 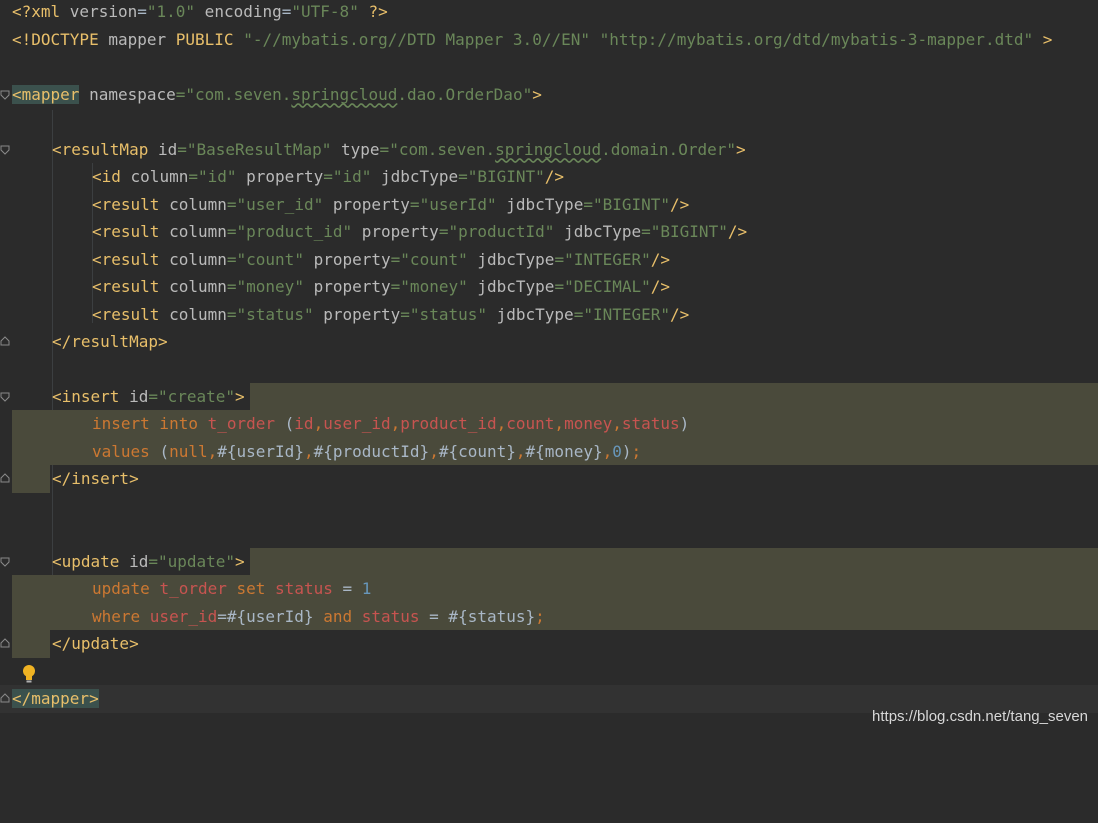 What do you see at coordinates (325, 11) in the screenshot?
I see `value-encoding: "UTF-8"` at bounding box center [325, 11].